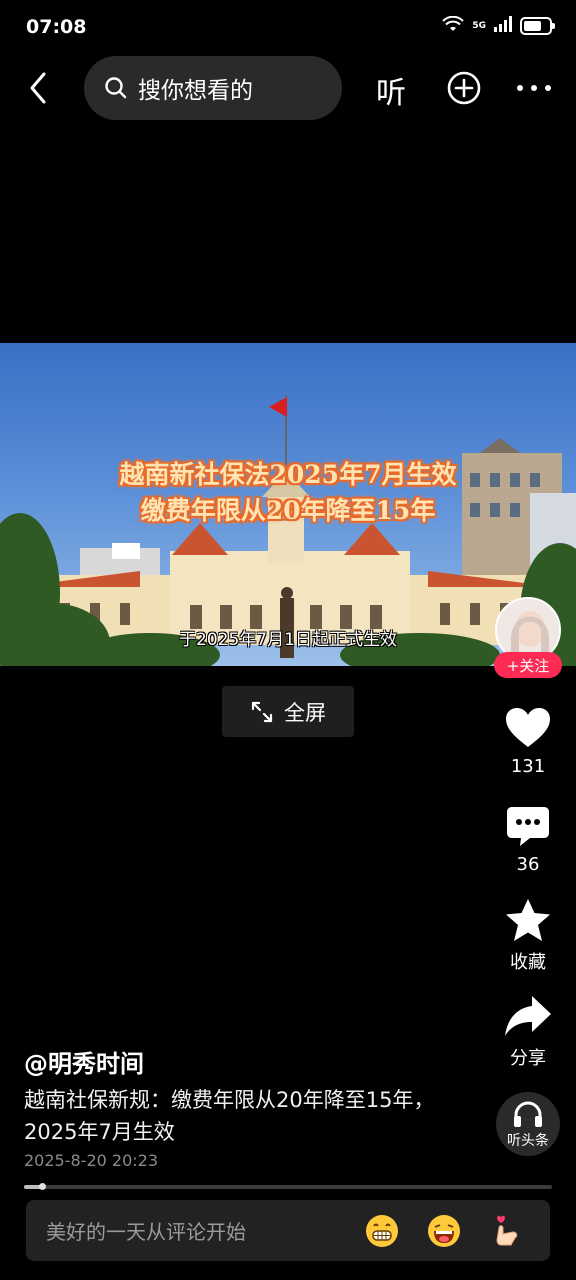 The width and height of the screenshot is (576, 1280). What do you see at coordinates (91, 1160) in the screenshot?
I see `post-date: 2025-8-20 20:23` at bounding box center [91, 1160].